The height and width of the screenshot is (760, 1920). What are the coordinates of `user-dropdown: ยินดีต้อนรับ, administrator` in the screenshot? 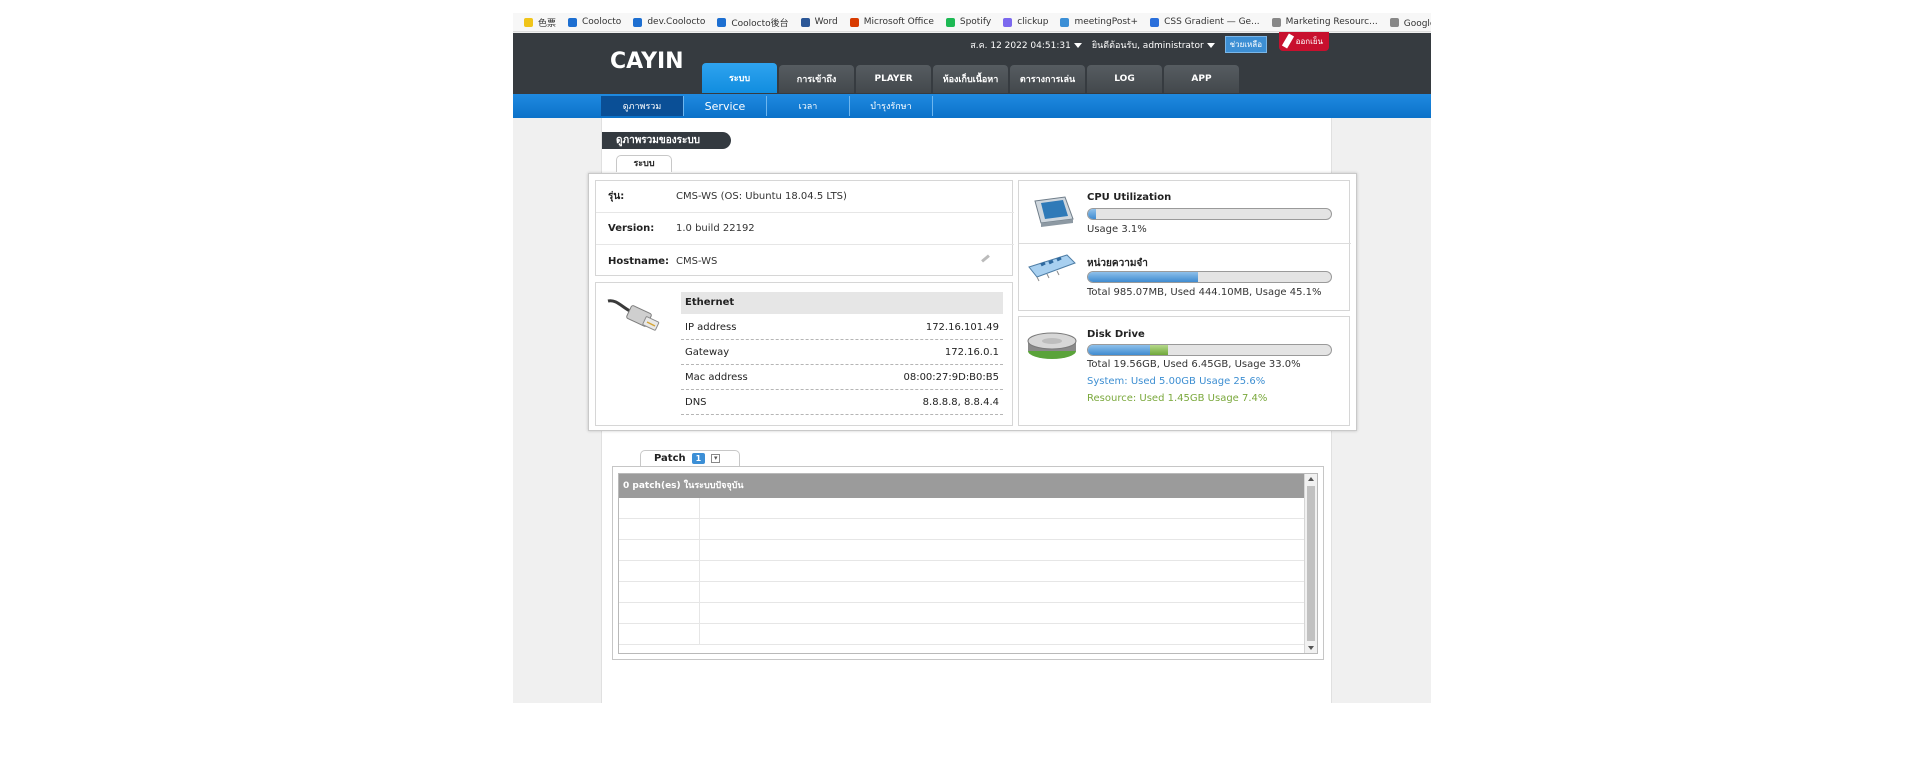 It's located at (1153, 45).